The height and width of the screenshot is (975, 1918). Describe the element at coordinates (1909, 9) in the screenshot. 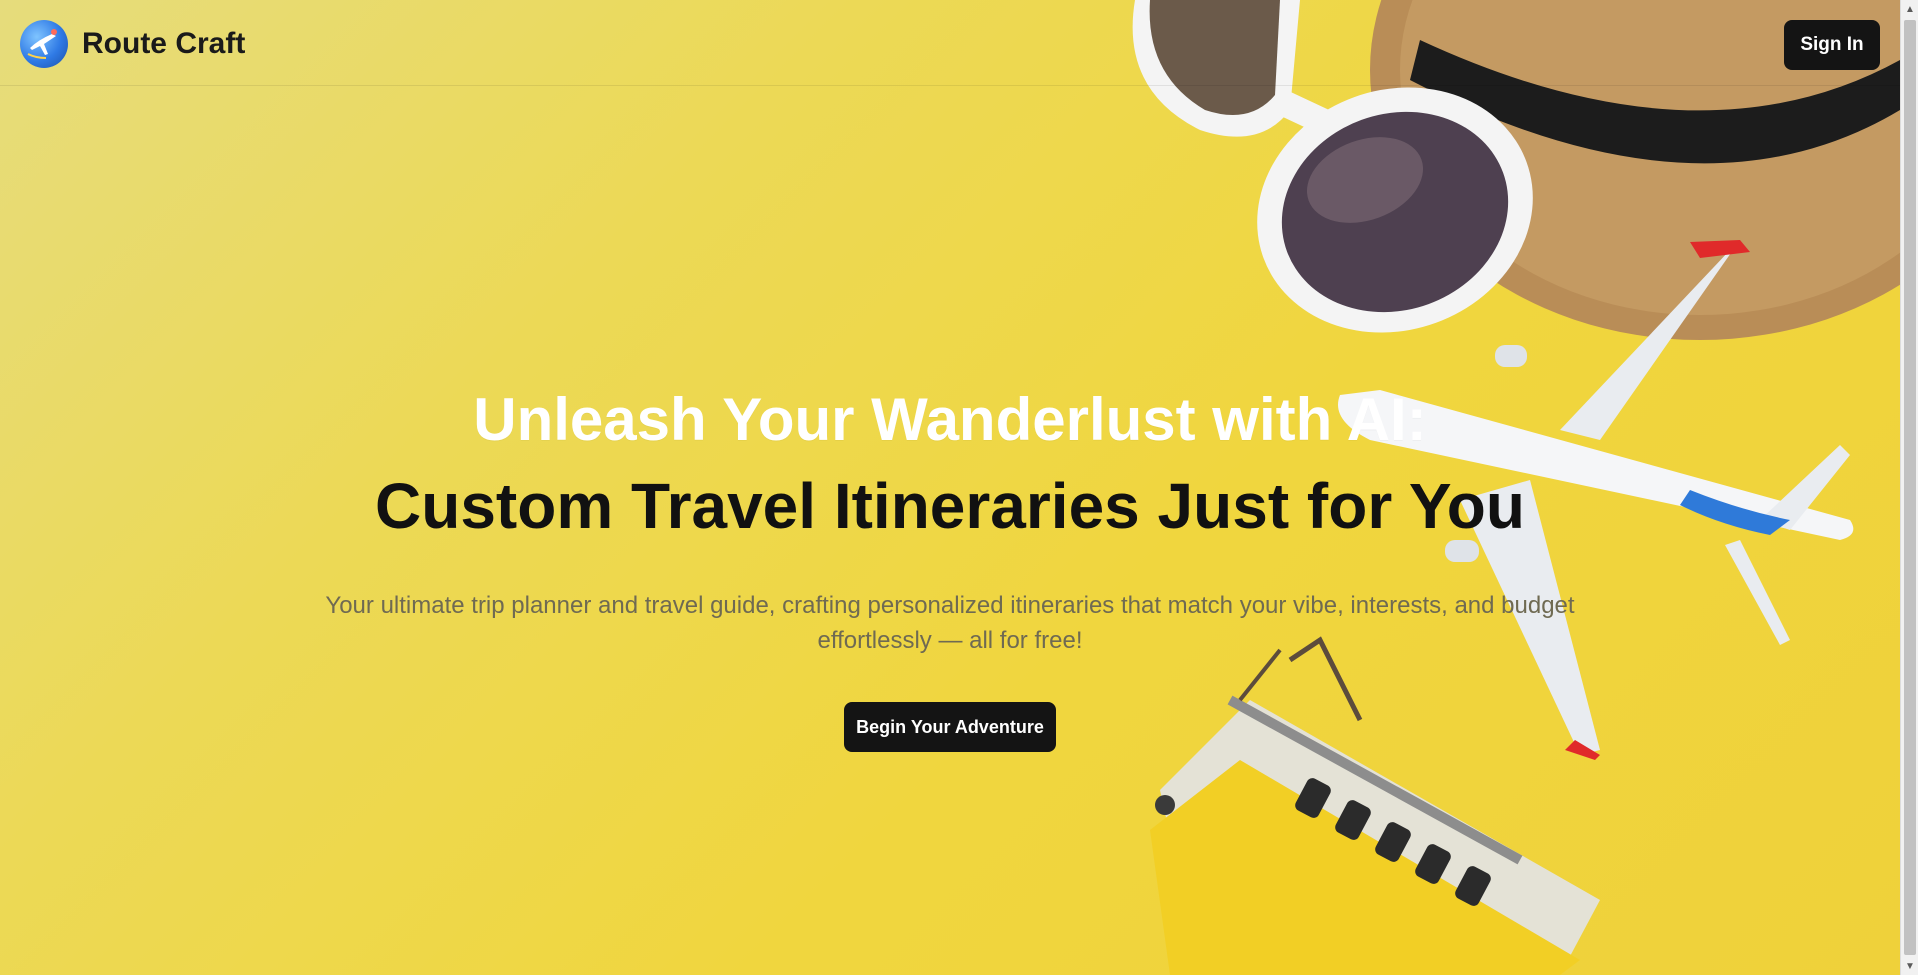

I see `scroll-up-arrow-icon: ▲` at that location.